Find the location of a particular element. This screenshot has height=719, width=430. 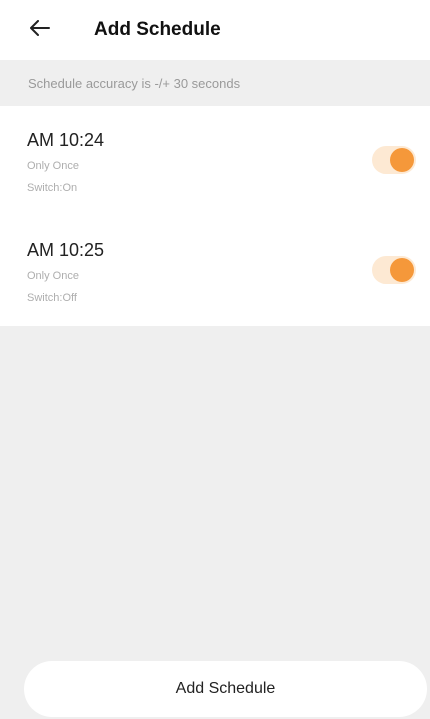

add-schedule-button: Add Schedule is located at coordinates (225, 689).